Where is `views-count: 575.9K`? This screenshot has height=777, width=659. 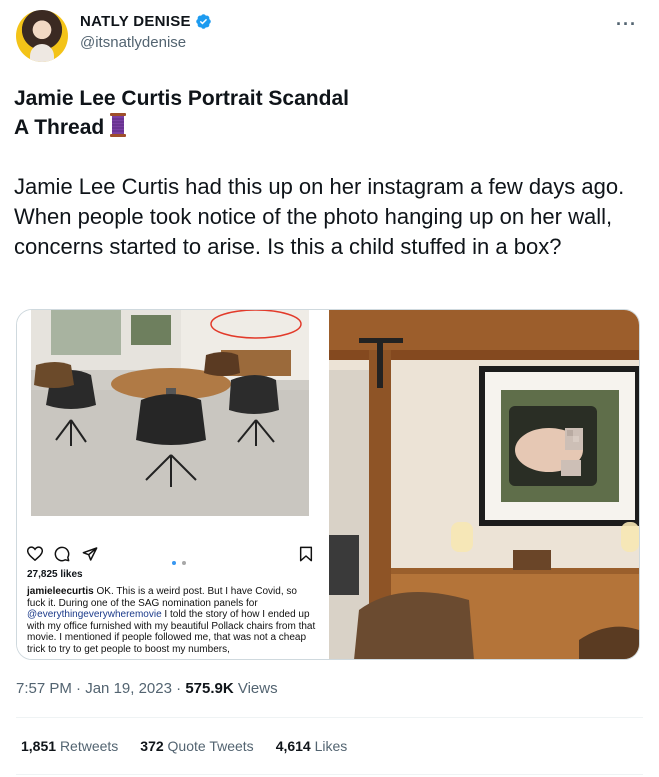
views-count: 575.9K is located at coordinates (209, 688).